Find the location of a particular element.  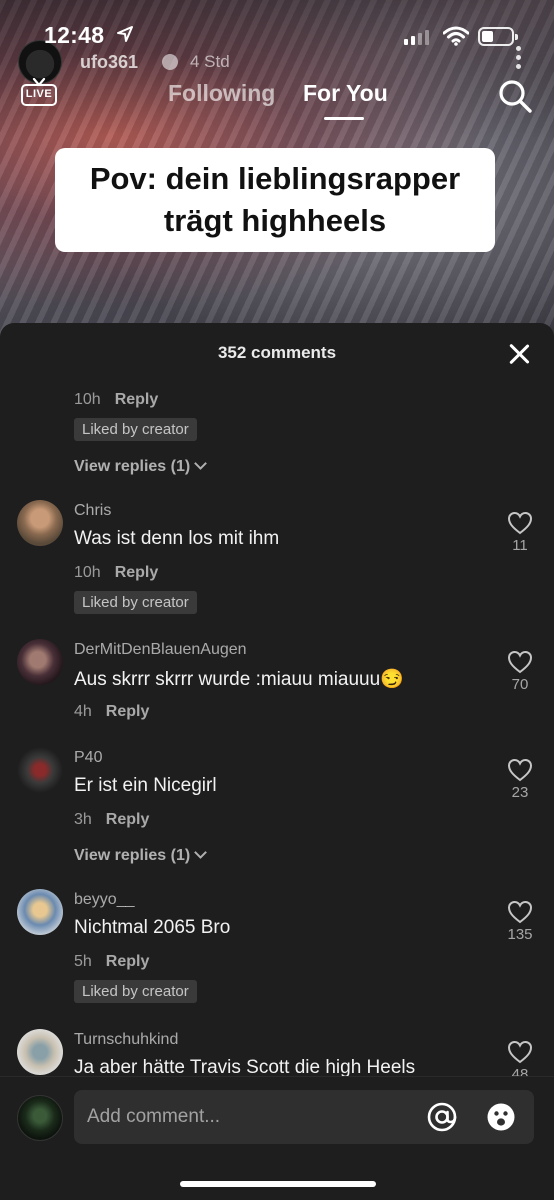

like-button: 70 is located at coordinates (520, 671).